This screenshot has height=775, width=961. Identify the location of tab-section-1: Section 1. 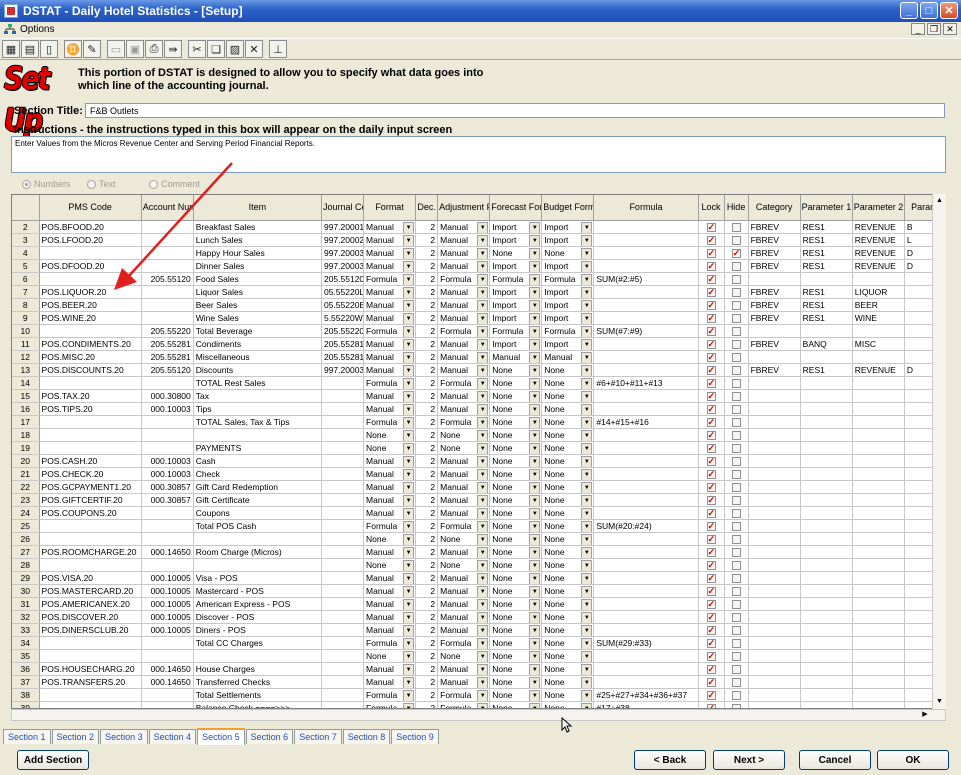
(27, 736).